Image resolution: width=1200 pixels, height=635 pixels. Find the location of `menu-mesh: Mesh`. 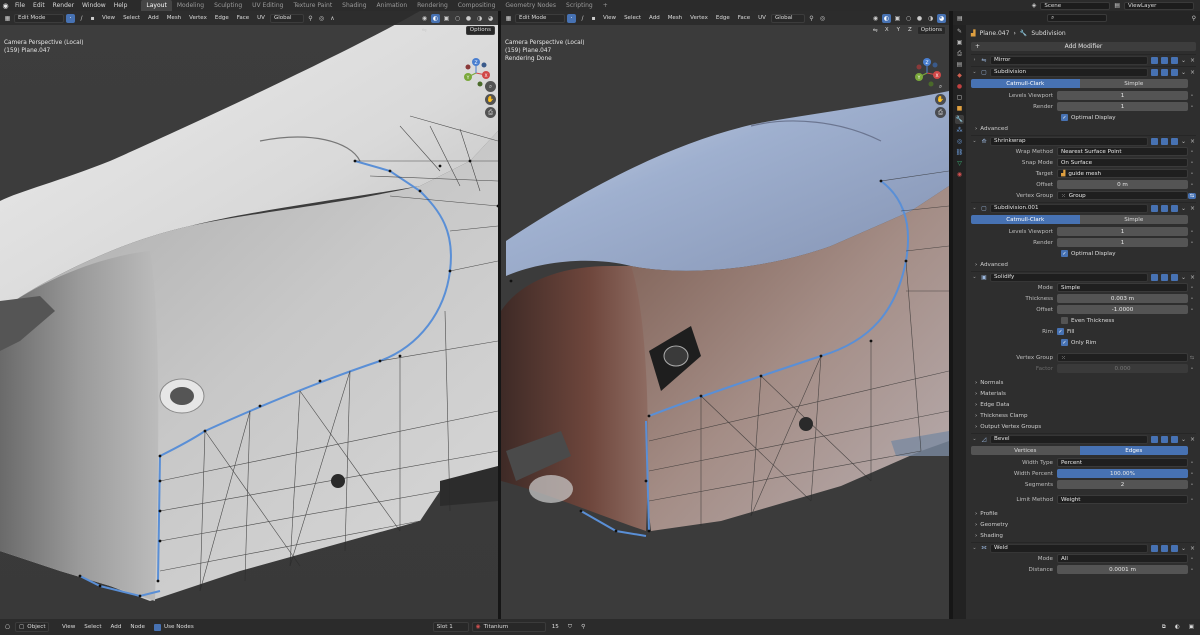

menu-mesh: Mesh is located at coordinates (675, 18).